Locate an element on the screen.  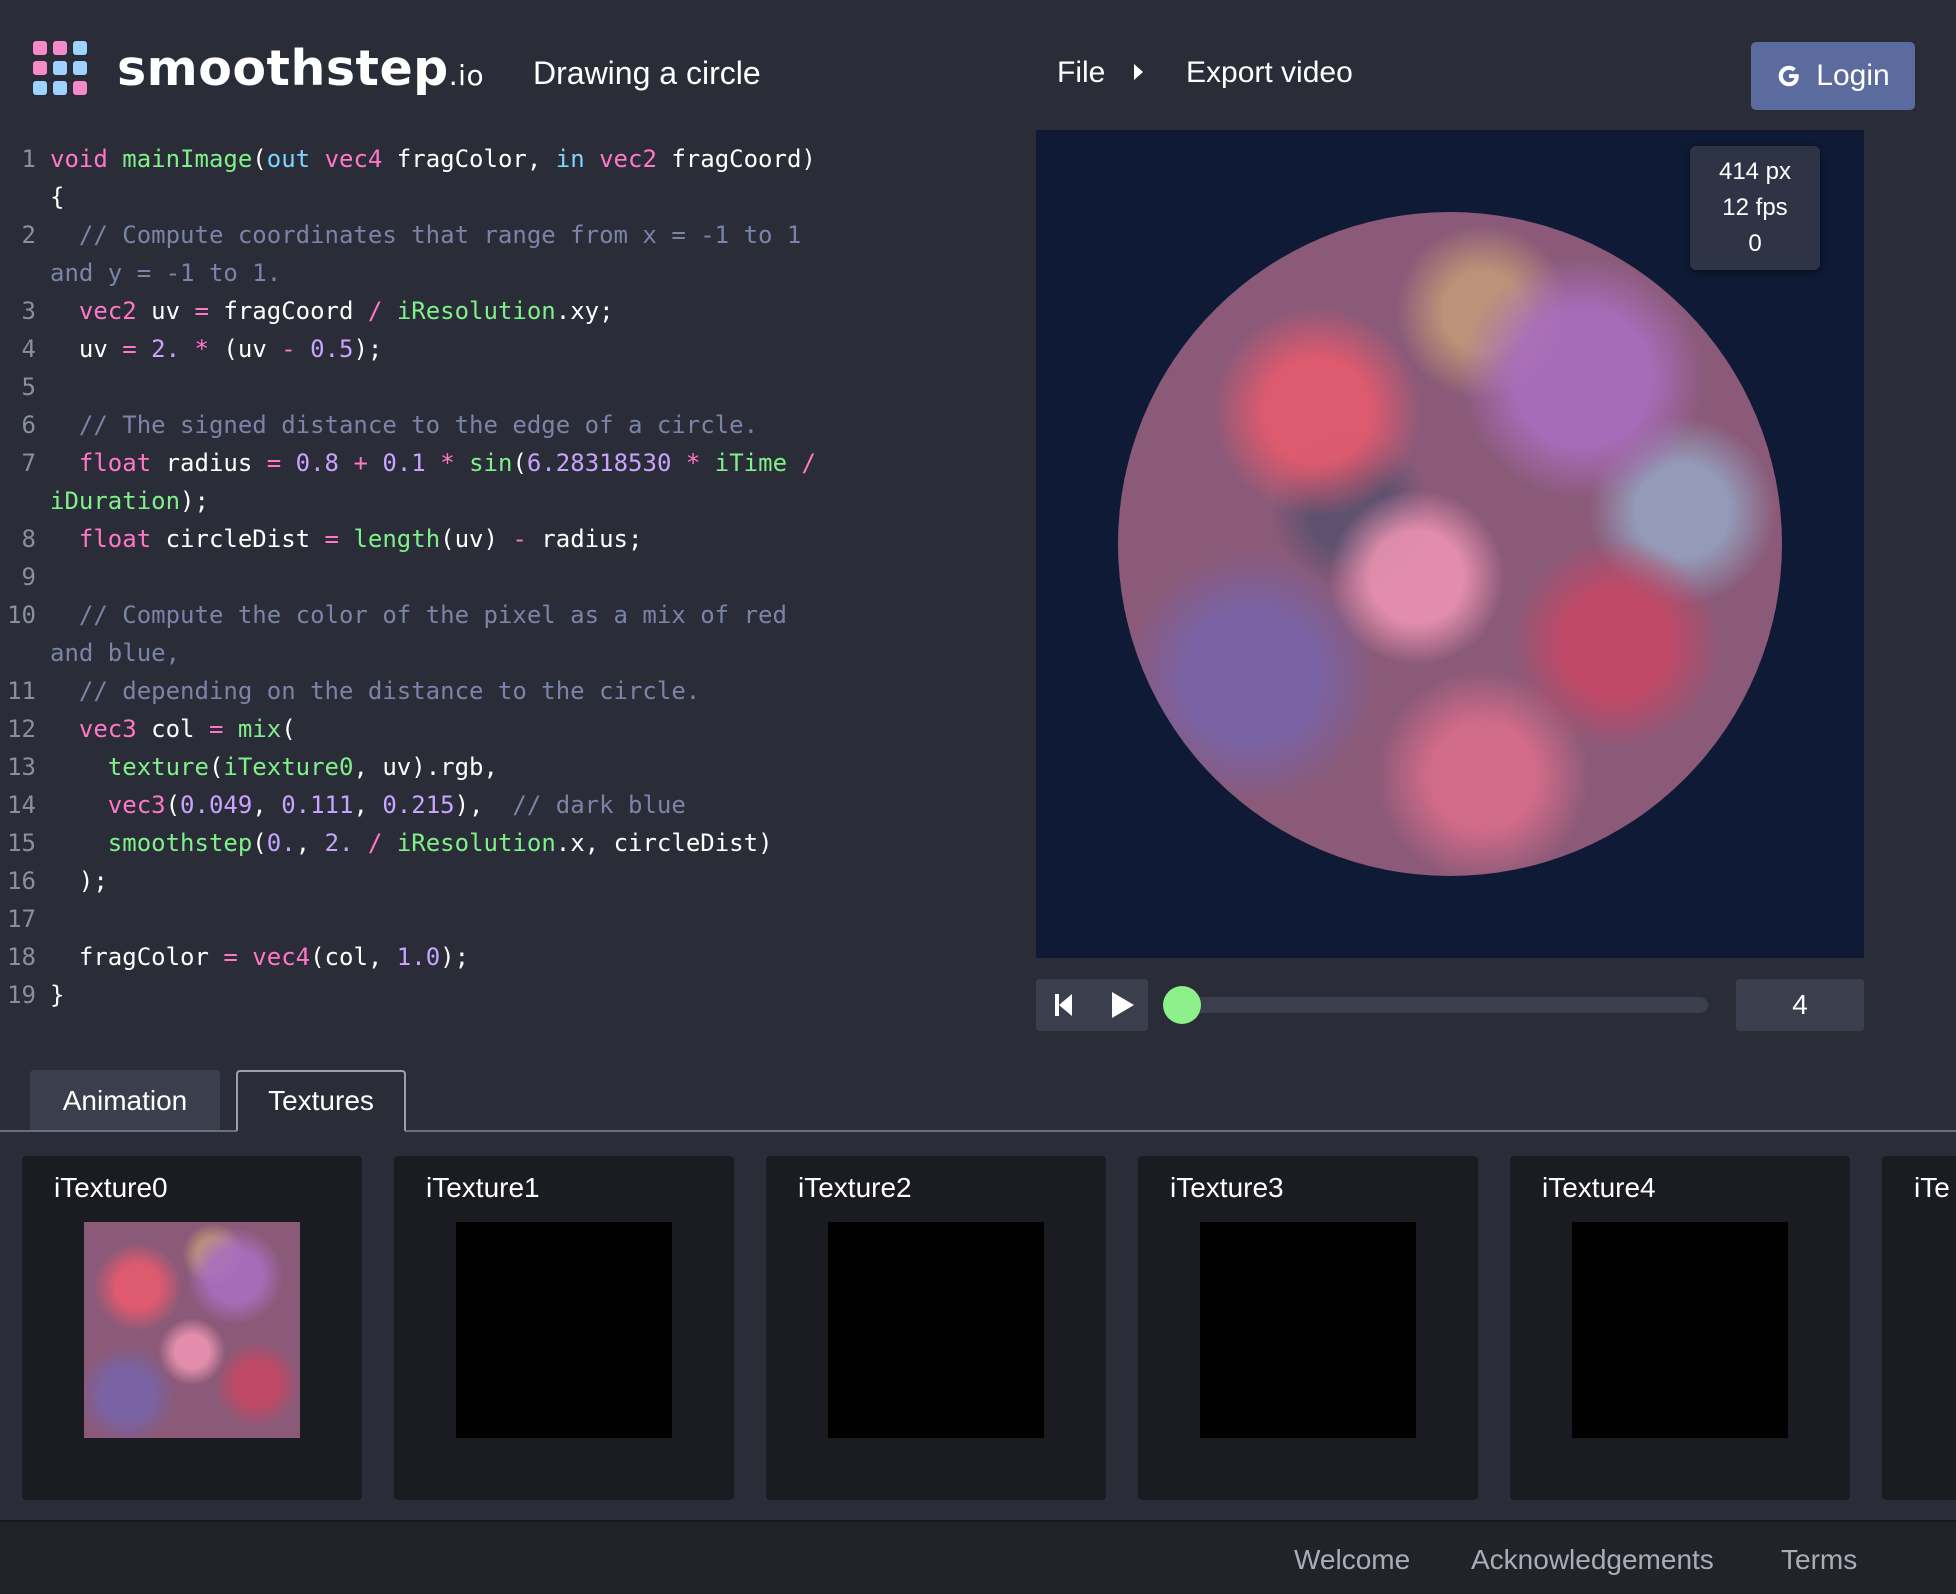
export-video-menu-item: Export video is located at coordinates (1269, 73).